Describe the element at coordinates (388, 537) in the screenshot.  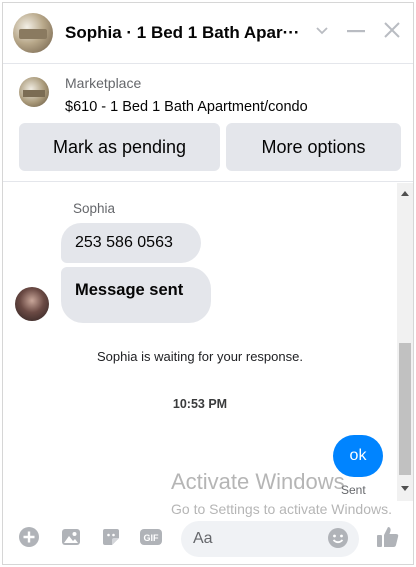
I see `like-icon` at that location.